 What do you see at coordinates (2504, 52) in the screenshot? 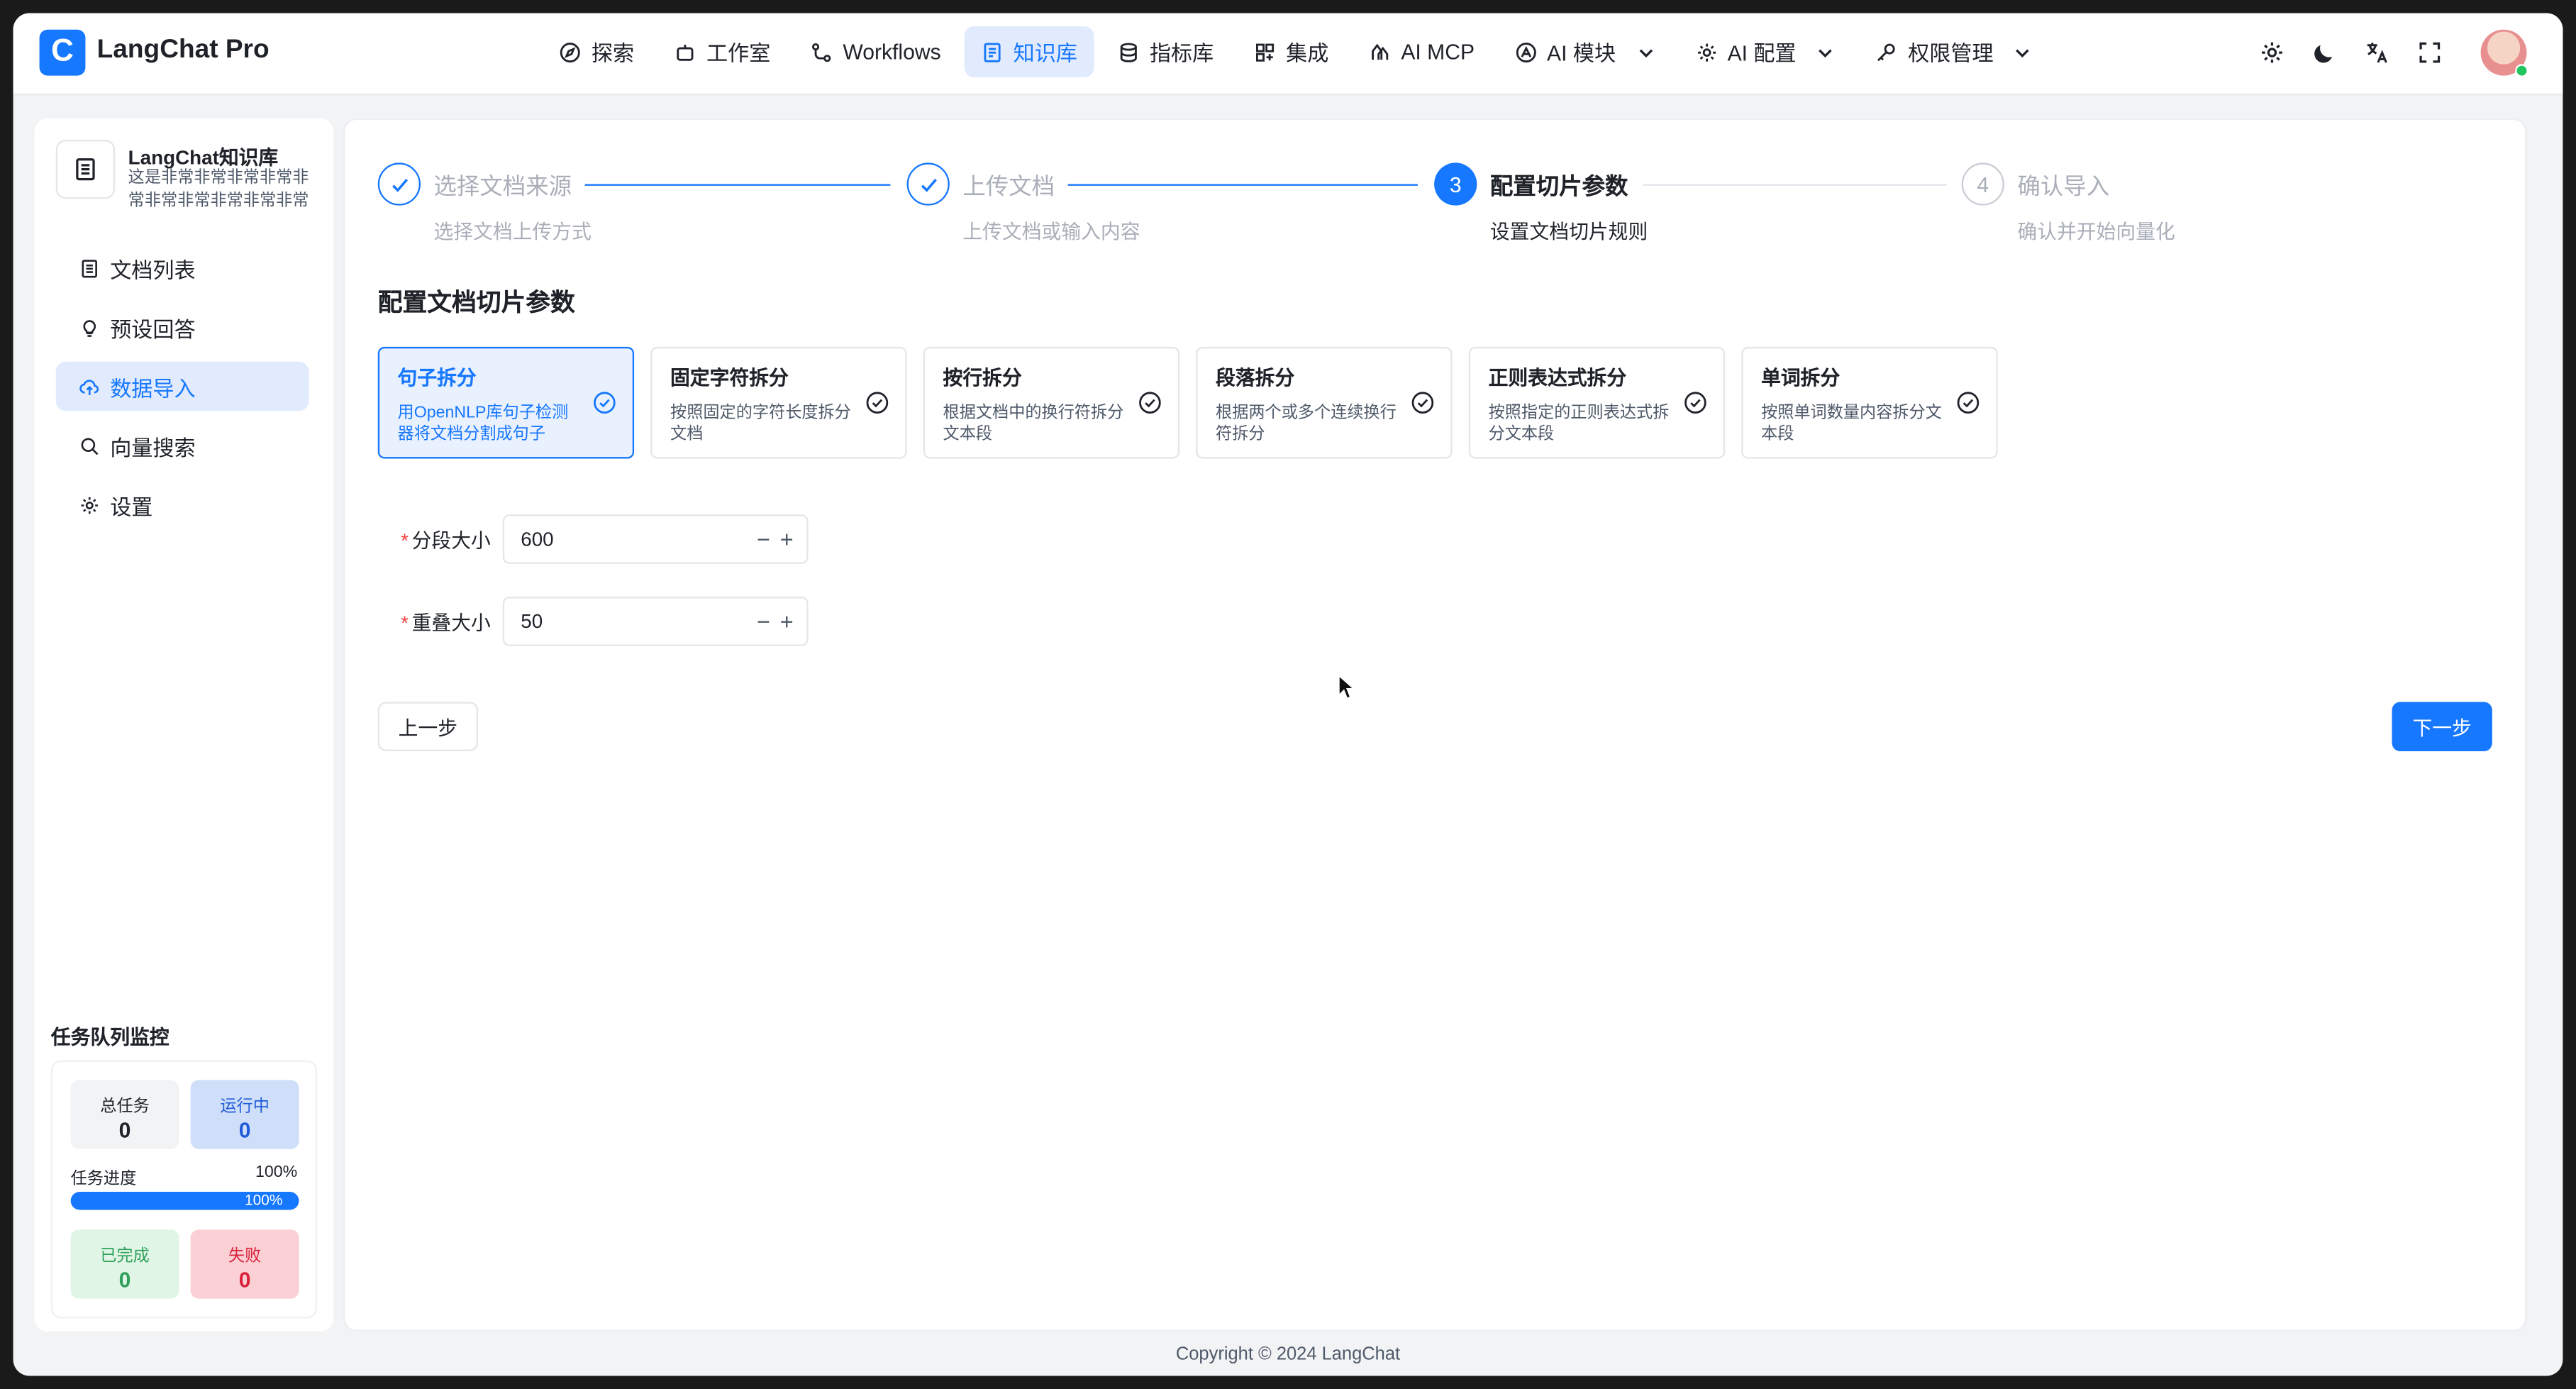
I see `user-avatar` at bounding box center [2504, 52].